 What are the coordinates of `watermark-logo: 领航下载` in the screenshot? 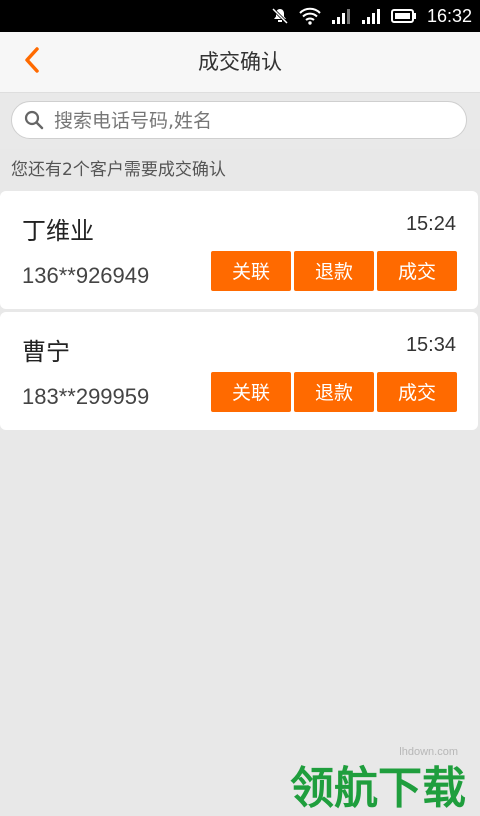 It's located at (378, 788).